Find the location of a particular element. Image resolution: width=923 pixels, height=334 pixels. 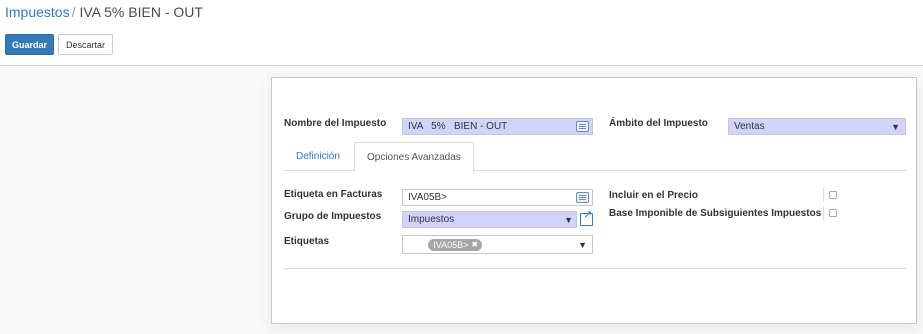

breadcrumb: Impuestos / IVA 5% BIEN - OUT is located at coordinates (104, 12).